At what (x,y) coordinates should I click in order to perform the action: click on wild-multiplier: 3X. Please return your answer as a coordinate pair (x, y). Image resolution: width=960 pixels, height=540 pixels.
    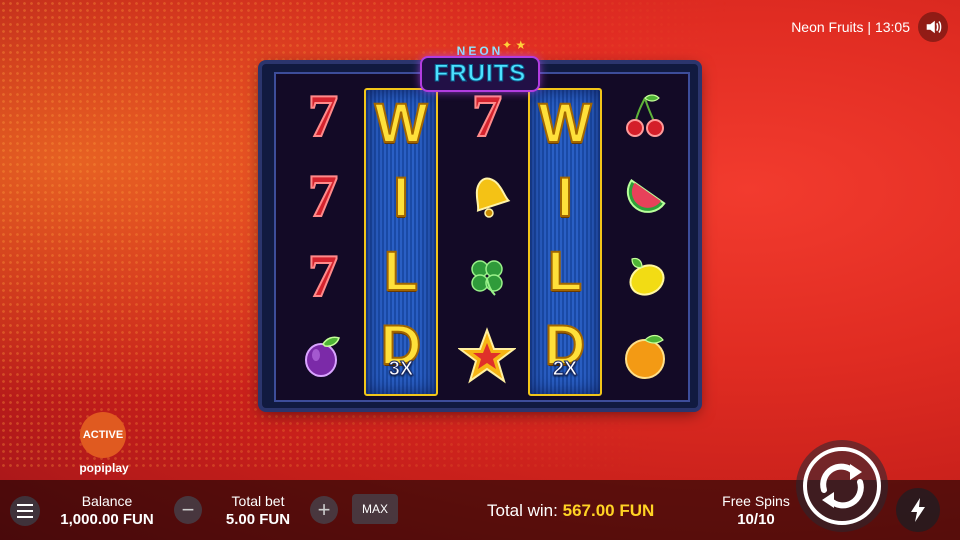
    Looking at the image, I should click on (401, 369).